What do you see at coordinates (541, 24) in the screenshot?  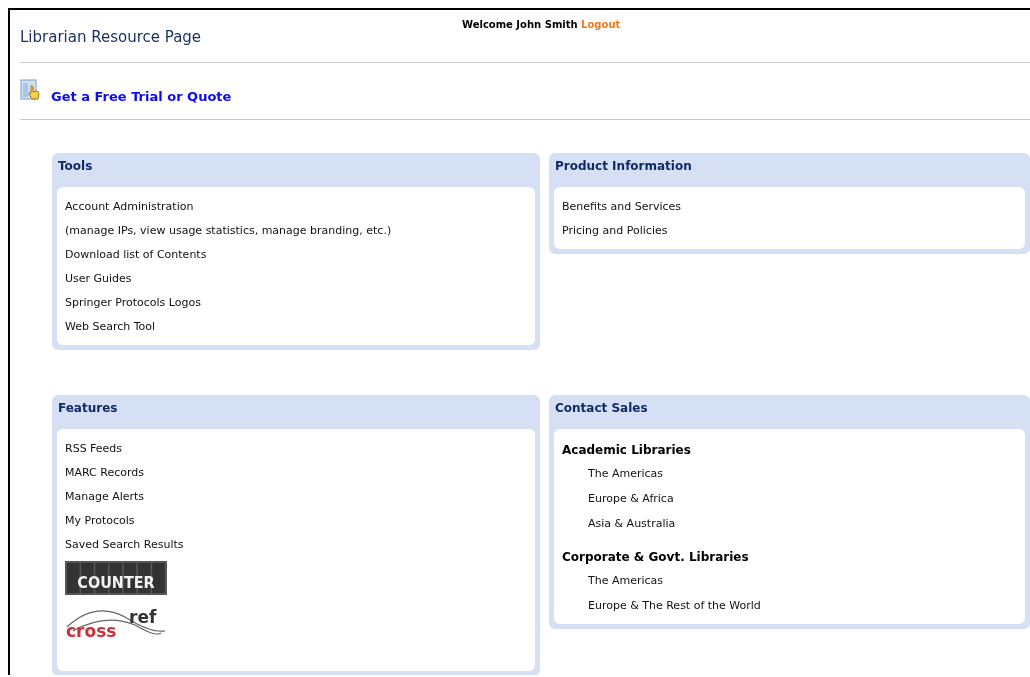 I see `welcome-text: Welcome John Smith Logout` at bounding box center [541, 24].